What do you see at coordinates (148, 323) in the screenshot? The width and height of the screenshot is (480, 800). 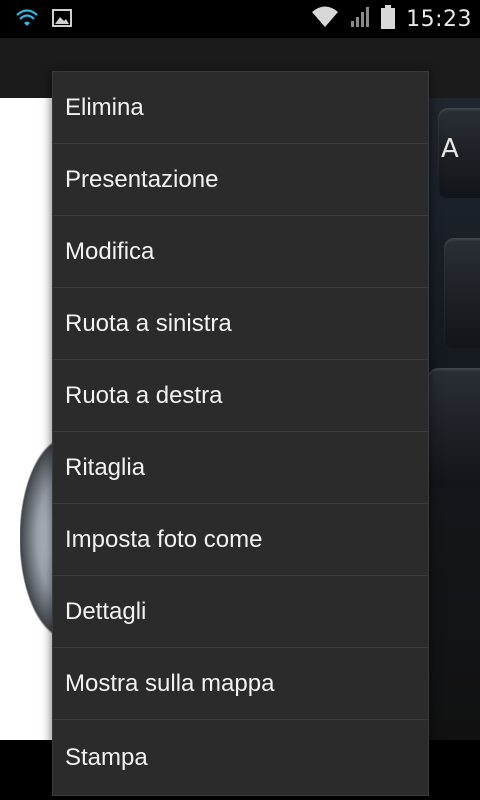 I see `menu-item-label: Ruota a sinistra` at bounding box center [148, 323].